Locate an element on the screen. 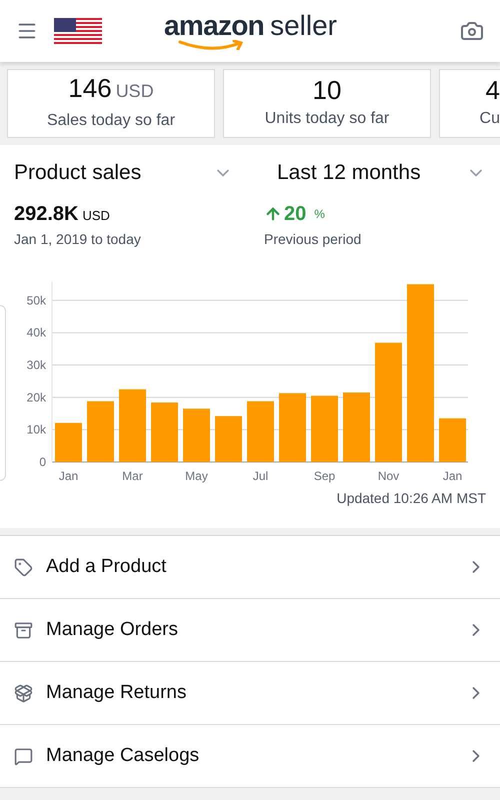 The image size is (500, 800). smile-arrow-icon is located at coordinates (212, 45).